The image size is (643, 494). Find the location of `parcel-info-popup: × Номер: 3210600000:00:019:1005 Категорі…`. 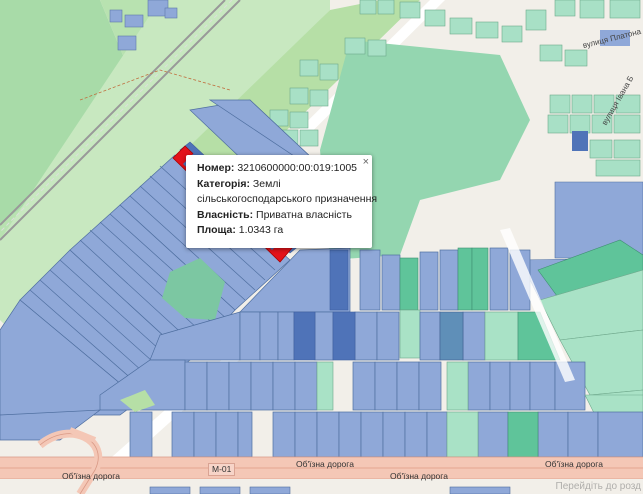

parcel-info-popup: × Номер: 3210600000:00:019:1005 Категорі… is located at coordinates (282, 201).